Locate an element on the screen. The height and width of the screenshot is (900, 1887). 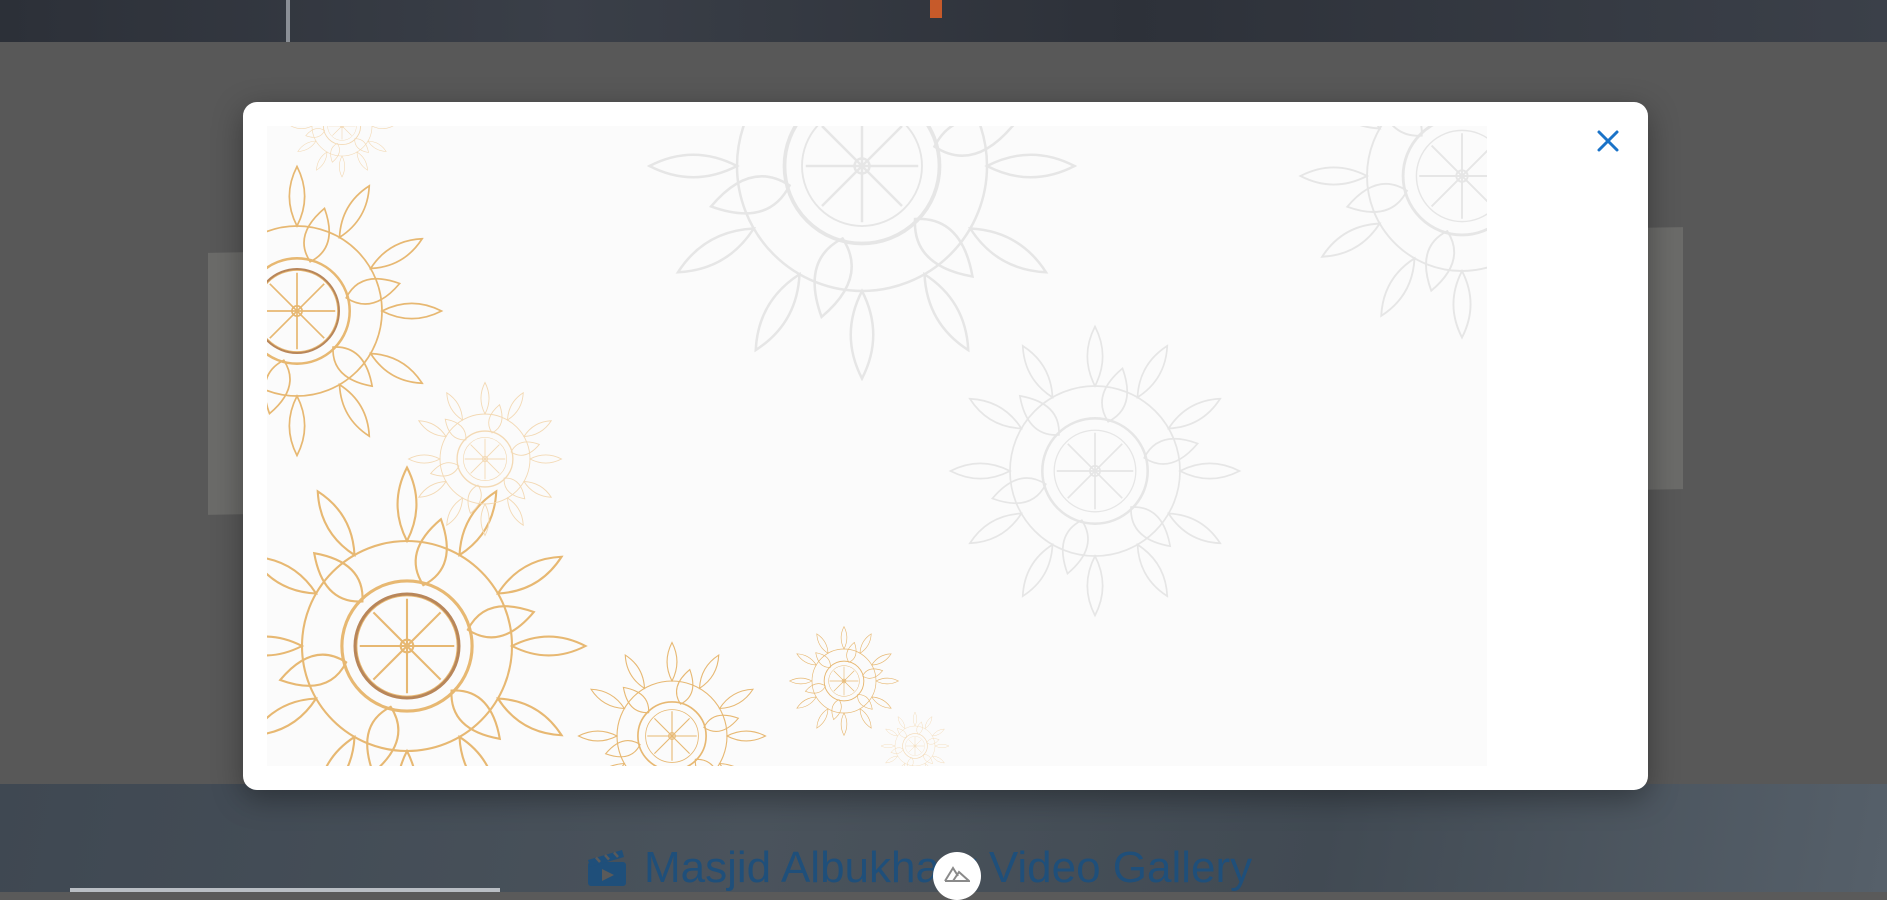
nuxt-logo-icon is located at coordinates (957, 874).